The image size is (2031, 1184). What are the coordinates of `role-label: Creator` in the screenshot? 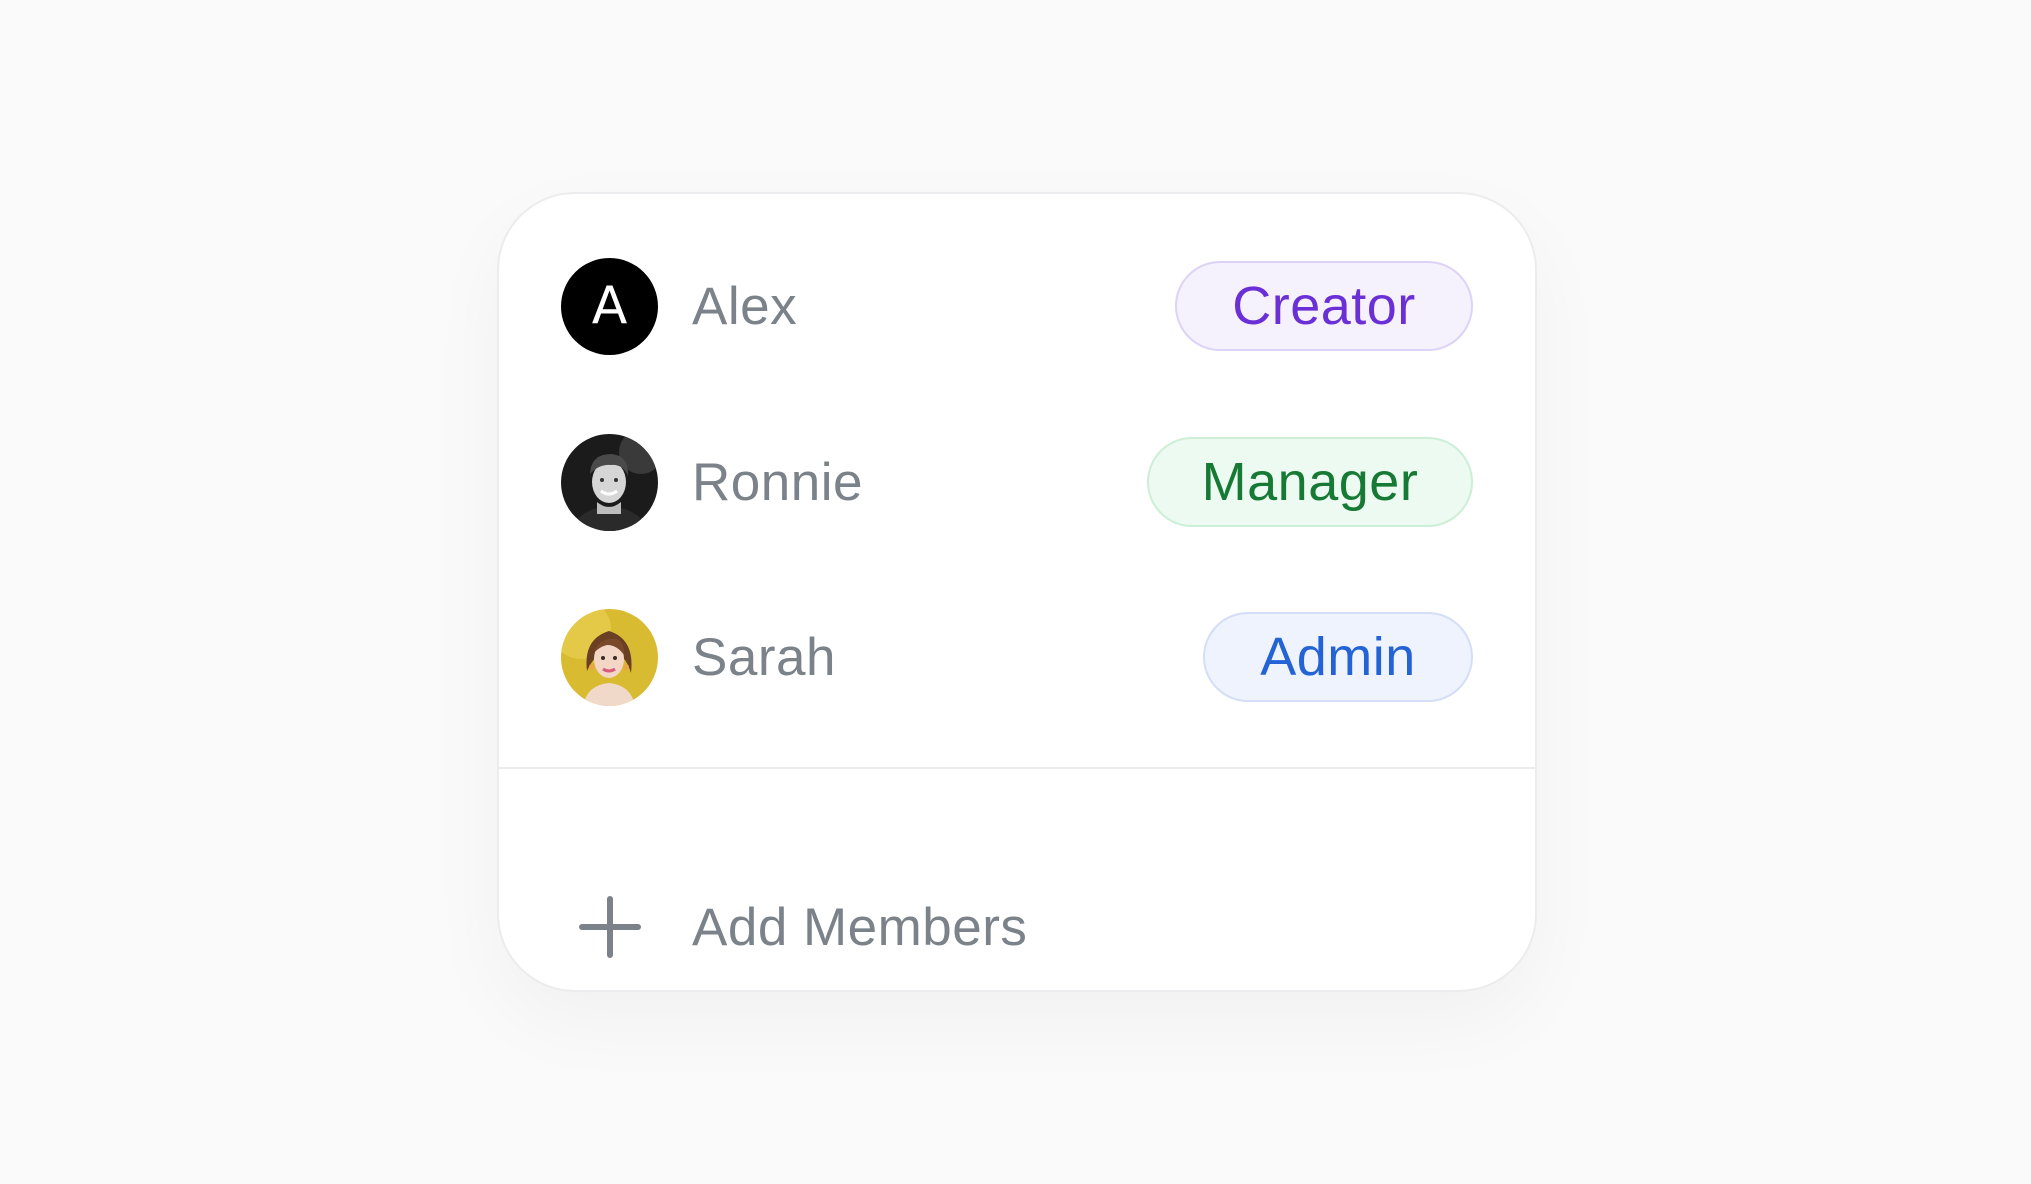 It's located at (1324, 306).